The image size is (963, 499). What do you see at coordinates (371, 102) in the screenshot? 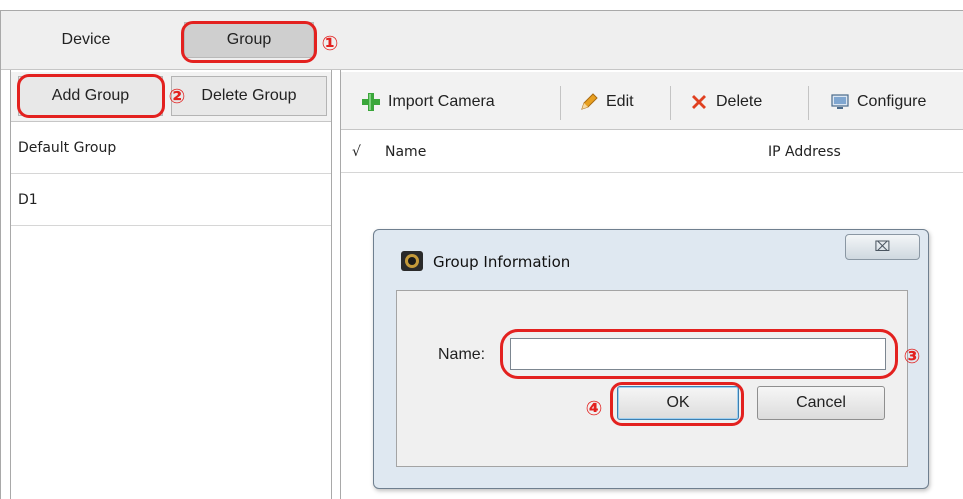
I see `plus-icon` at bounding box center [371, 102].